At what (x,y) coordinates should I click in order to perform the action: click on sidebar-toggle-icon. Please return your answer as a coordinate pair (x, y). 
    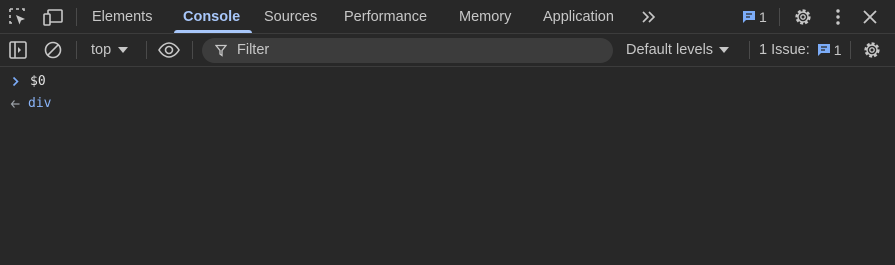
    Looking at the image, I should click on (18, 50).